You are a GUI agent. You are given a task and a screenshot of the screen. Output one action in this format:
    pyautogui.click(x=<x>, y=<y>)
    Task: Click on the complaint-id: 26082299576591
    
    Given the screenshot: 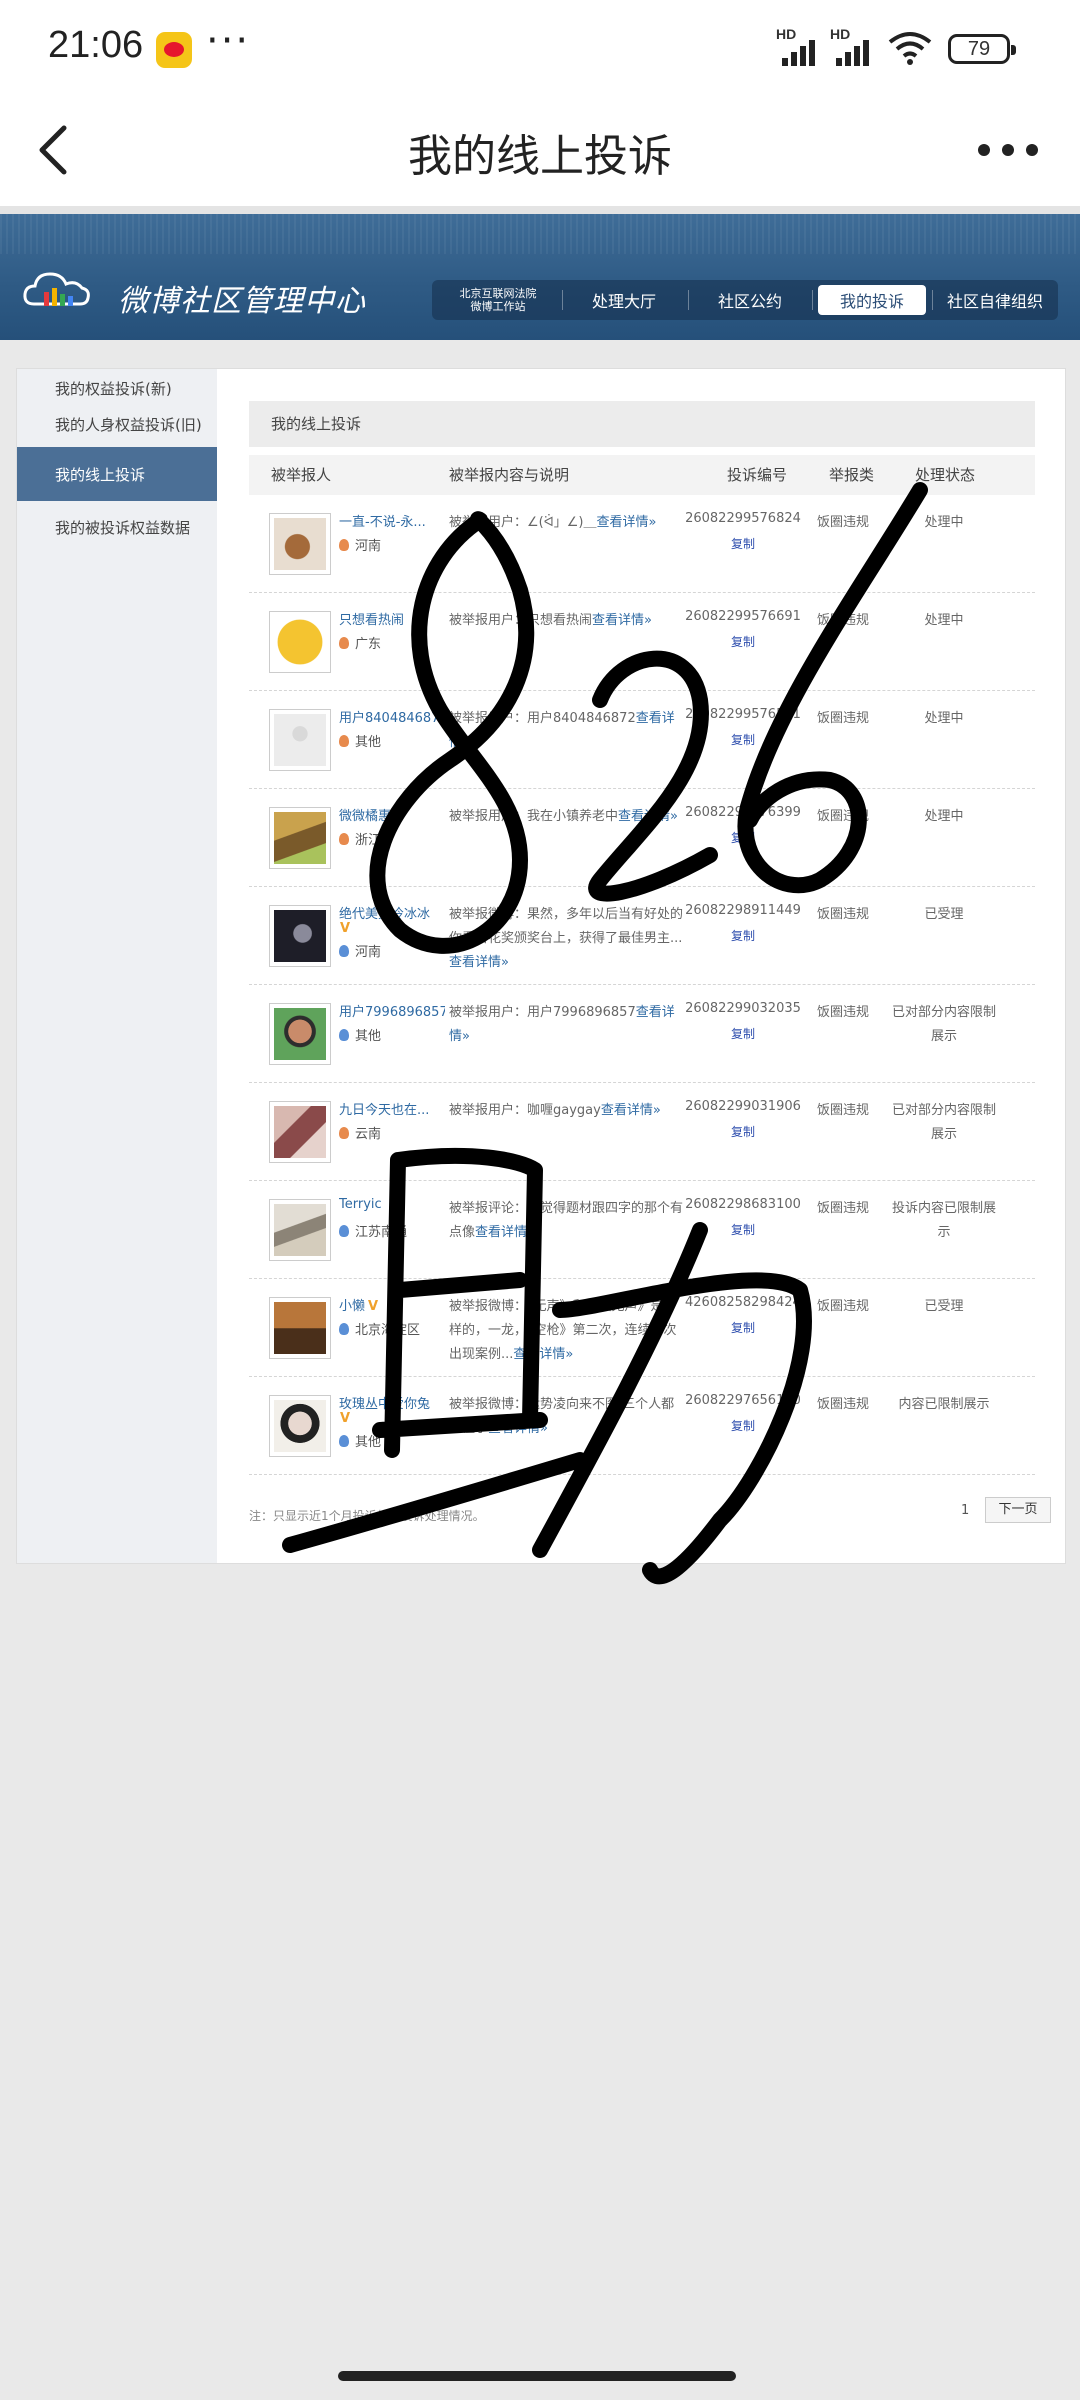 What is the action you would take?
    pyautogui.click(x=743, y=714)
    